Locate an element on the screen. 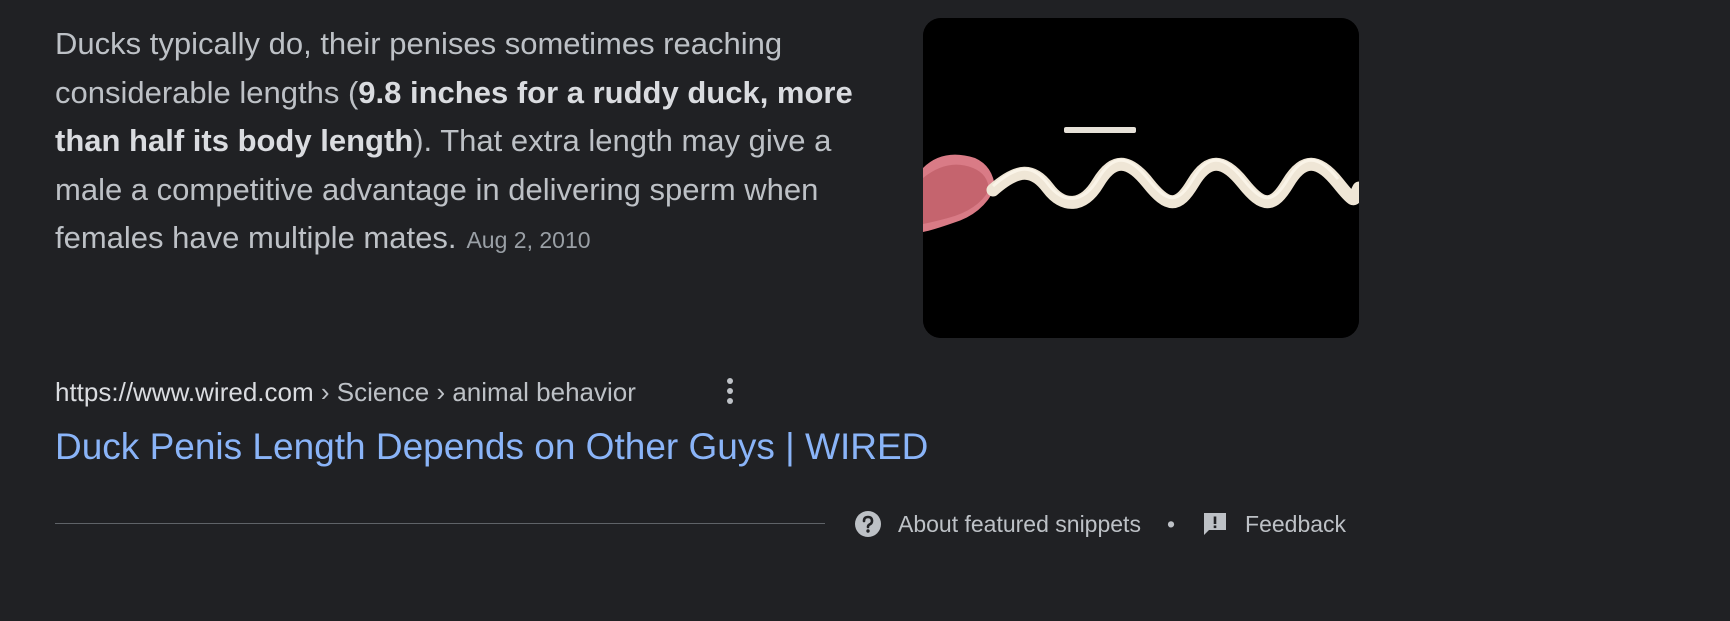 This screenshot has height=621, width=1730. snippet-date: Aug 2, 2010 is located at coordinates (528, 240).